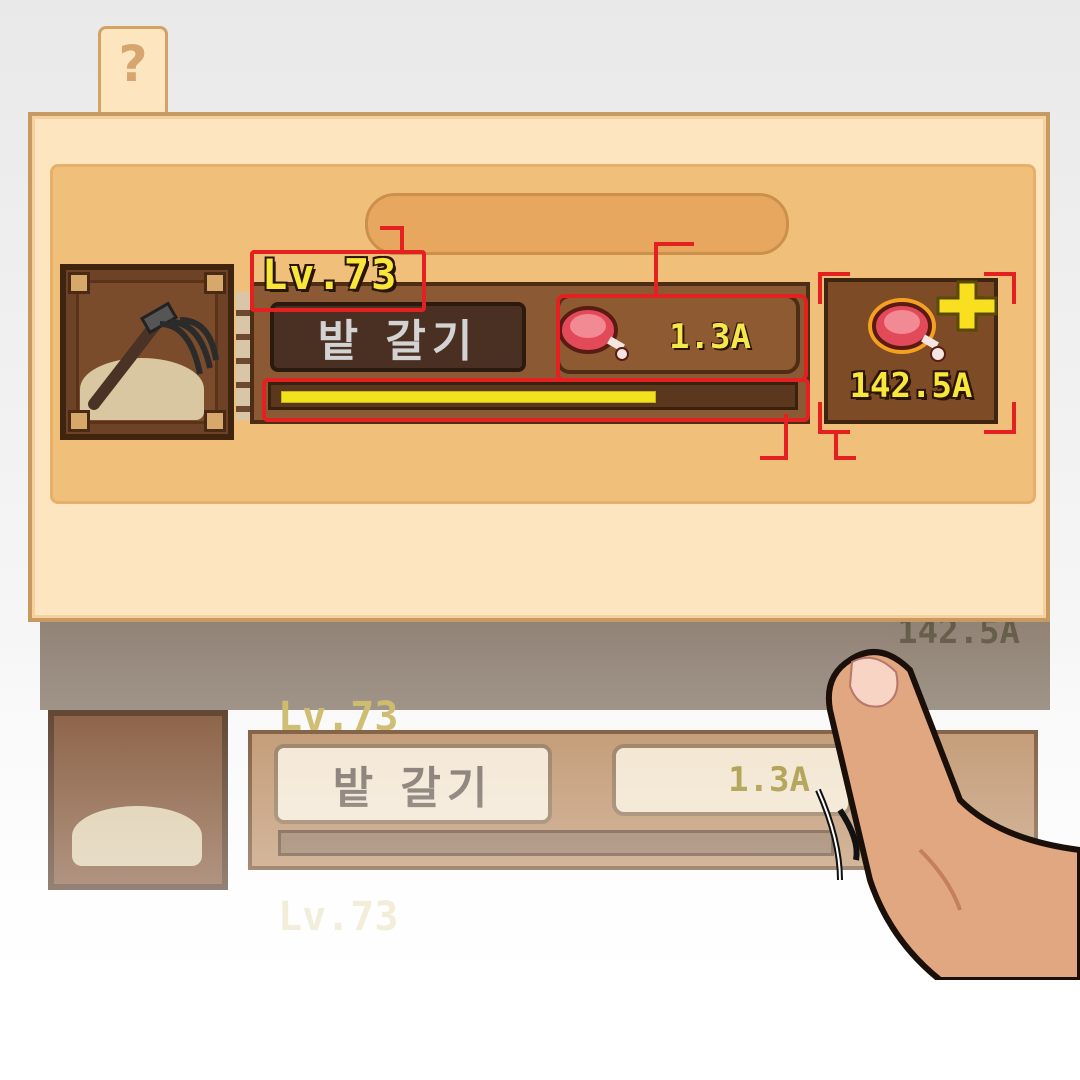  I want to click on cost-highlight, so click(682, 338).